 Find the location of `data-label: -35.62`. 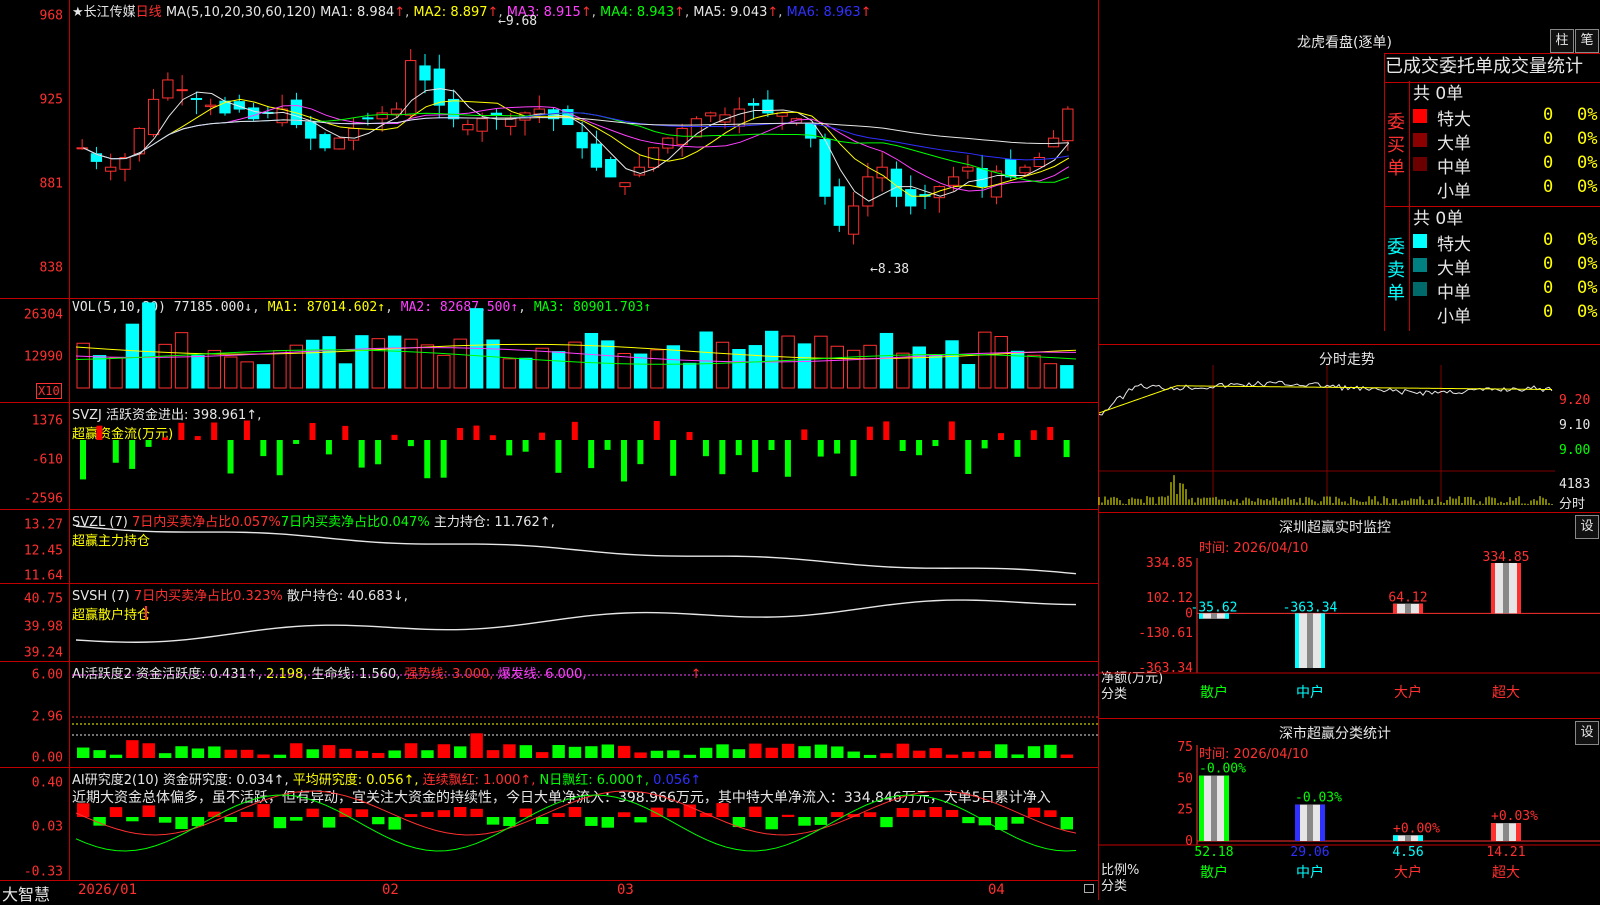

data-label: -35.62 is located at coordinates (1214, 607).